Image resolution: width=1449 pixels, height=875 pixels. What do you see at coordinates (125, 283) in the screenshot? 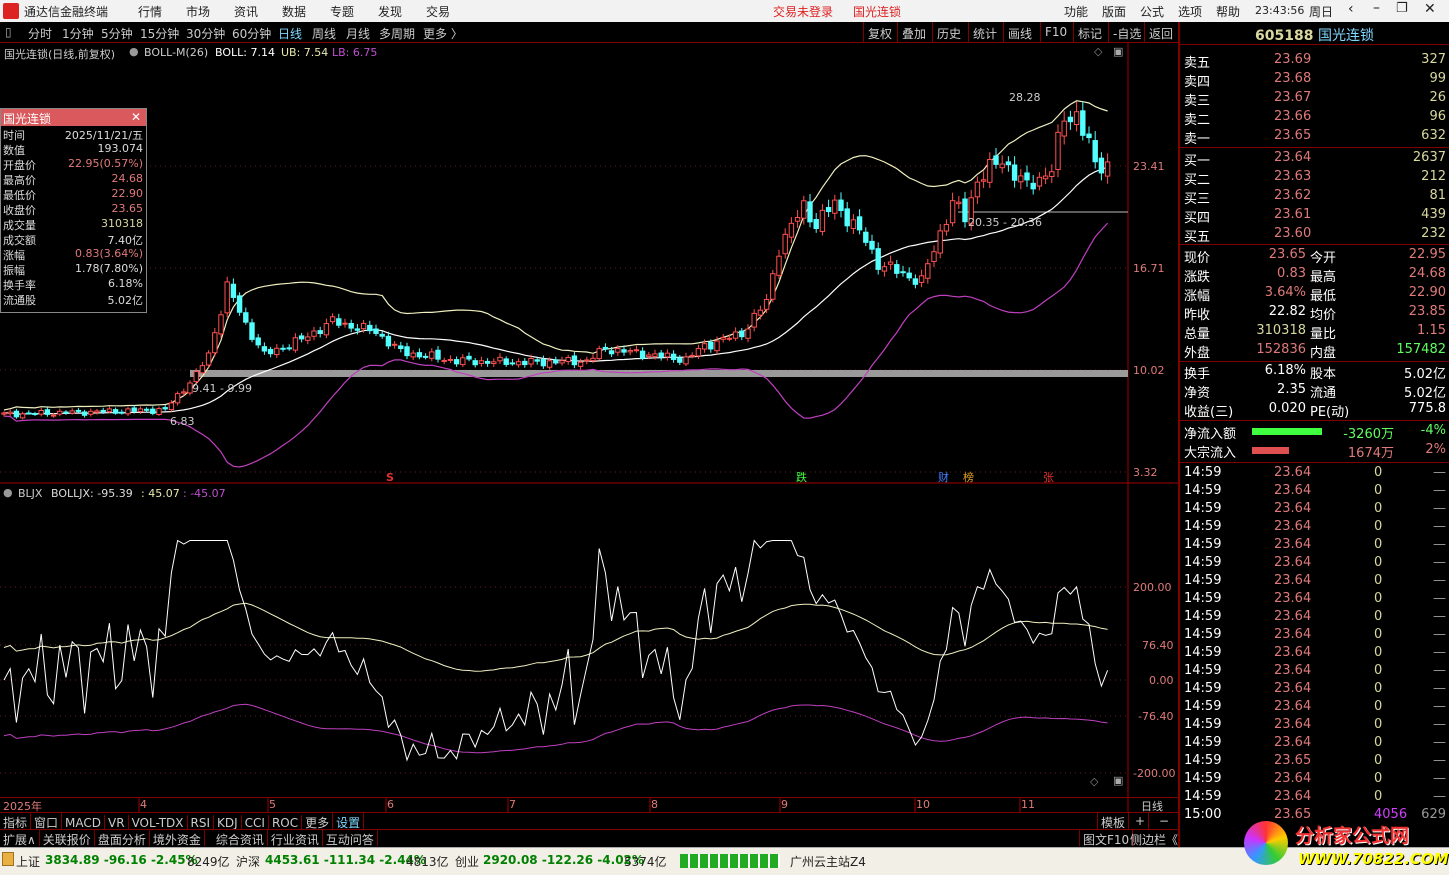
I see `popup-value: 6.18%` at bounding box center [125, 283].